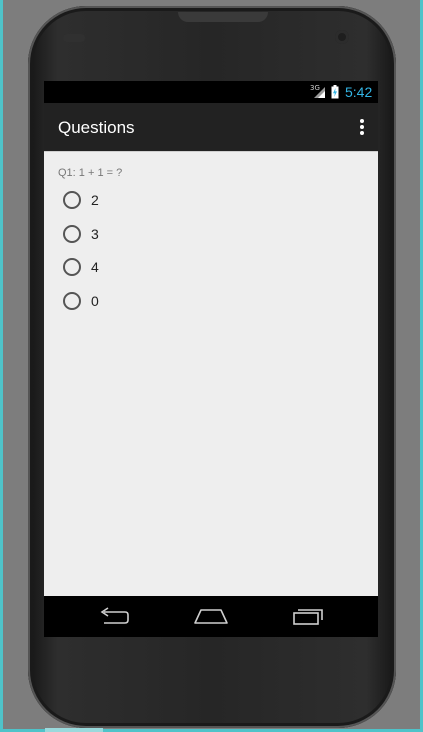  I want to click on recent-apps-button, so click(308, 616).